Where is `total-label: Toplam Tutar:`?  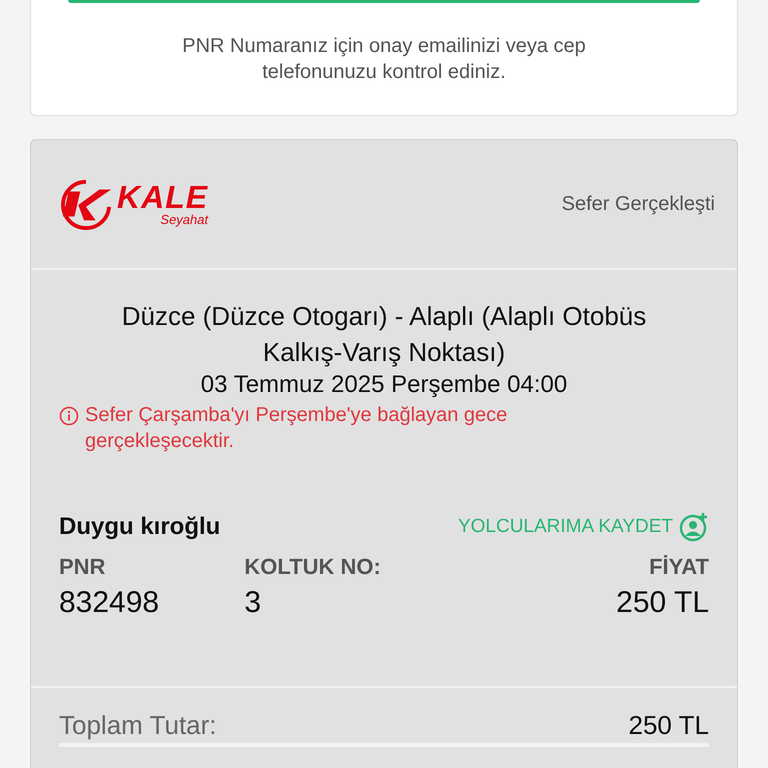 total-label: Toplam Tutar: is located at coordinates (138, 725).